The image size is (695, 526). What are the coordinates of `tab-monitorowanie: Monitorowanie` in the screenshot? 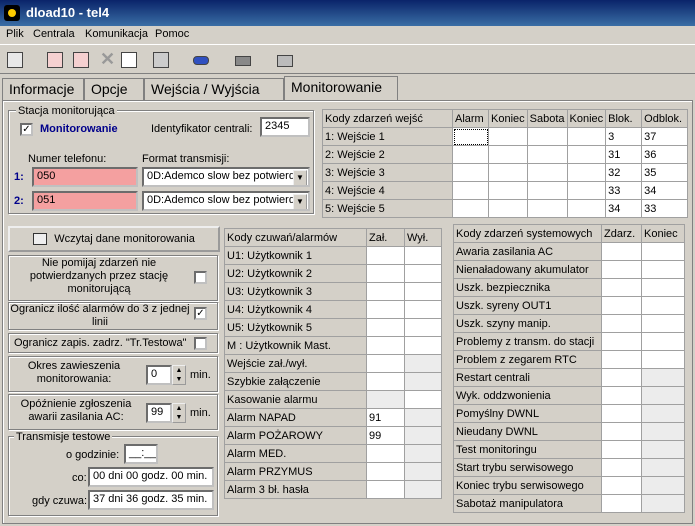 It's located at (341, 88).